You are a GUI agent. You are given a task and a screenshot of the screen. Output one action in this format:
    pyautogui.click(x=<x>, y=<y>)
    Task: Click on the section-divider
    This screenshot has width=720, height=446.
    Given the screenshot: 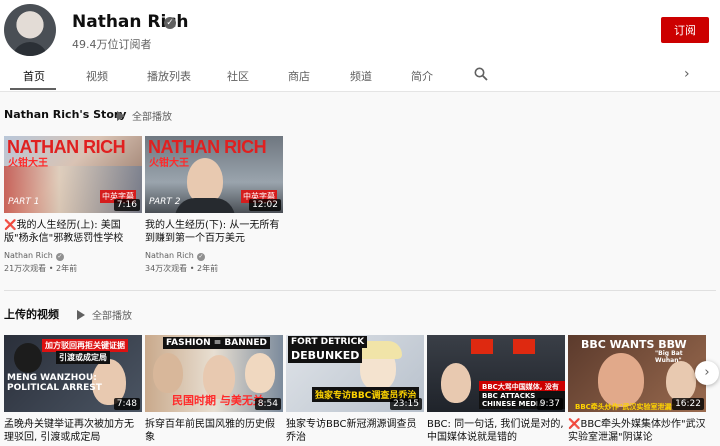 What is the action you would take?
    pyautogui.click(x=360, y=290)
    